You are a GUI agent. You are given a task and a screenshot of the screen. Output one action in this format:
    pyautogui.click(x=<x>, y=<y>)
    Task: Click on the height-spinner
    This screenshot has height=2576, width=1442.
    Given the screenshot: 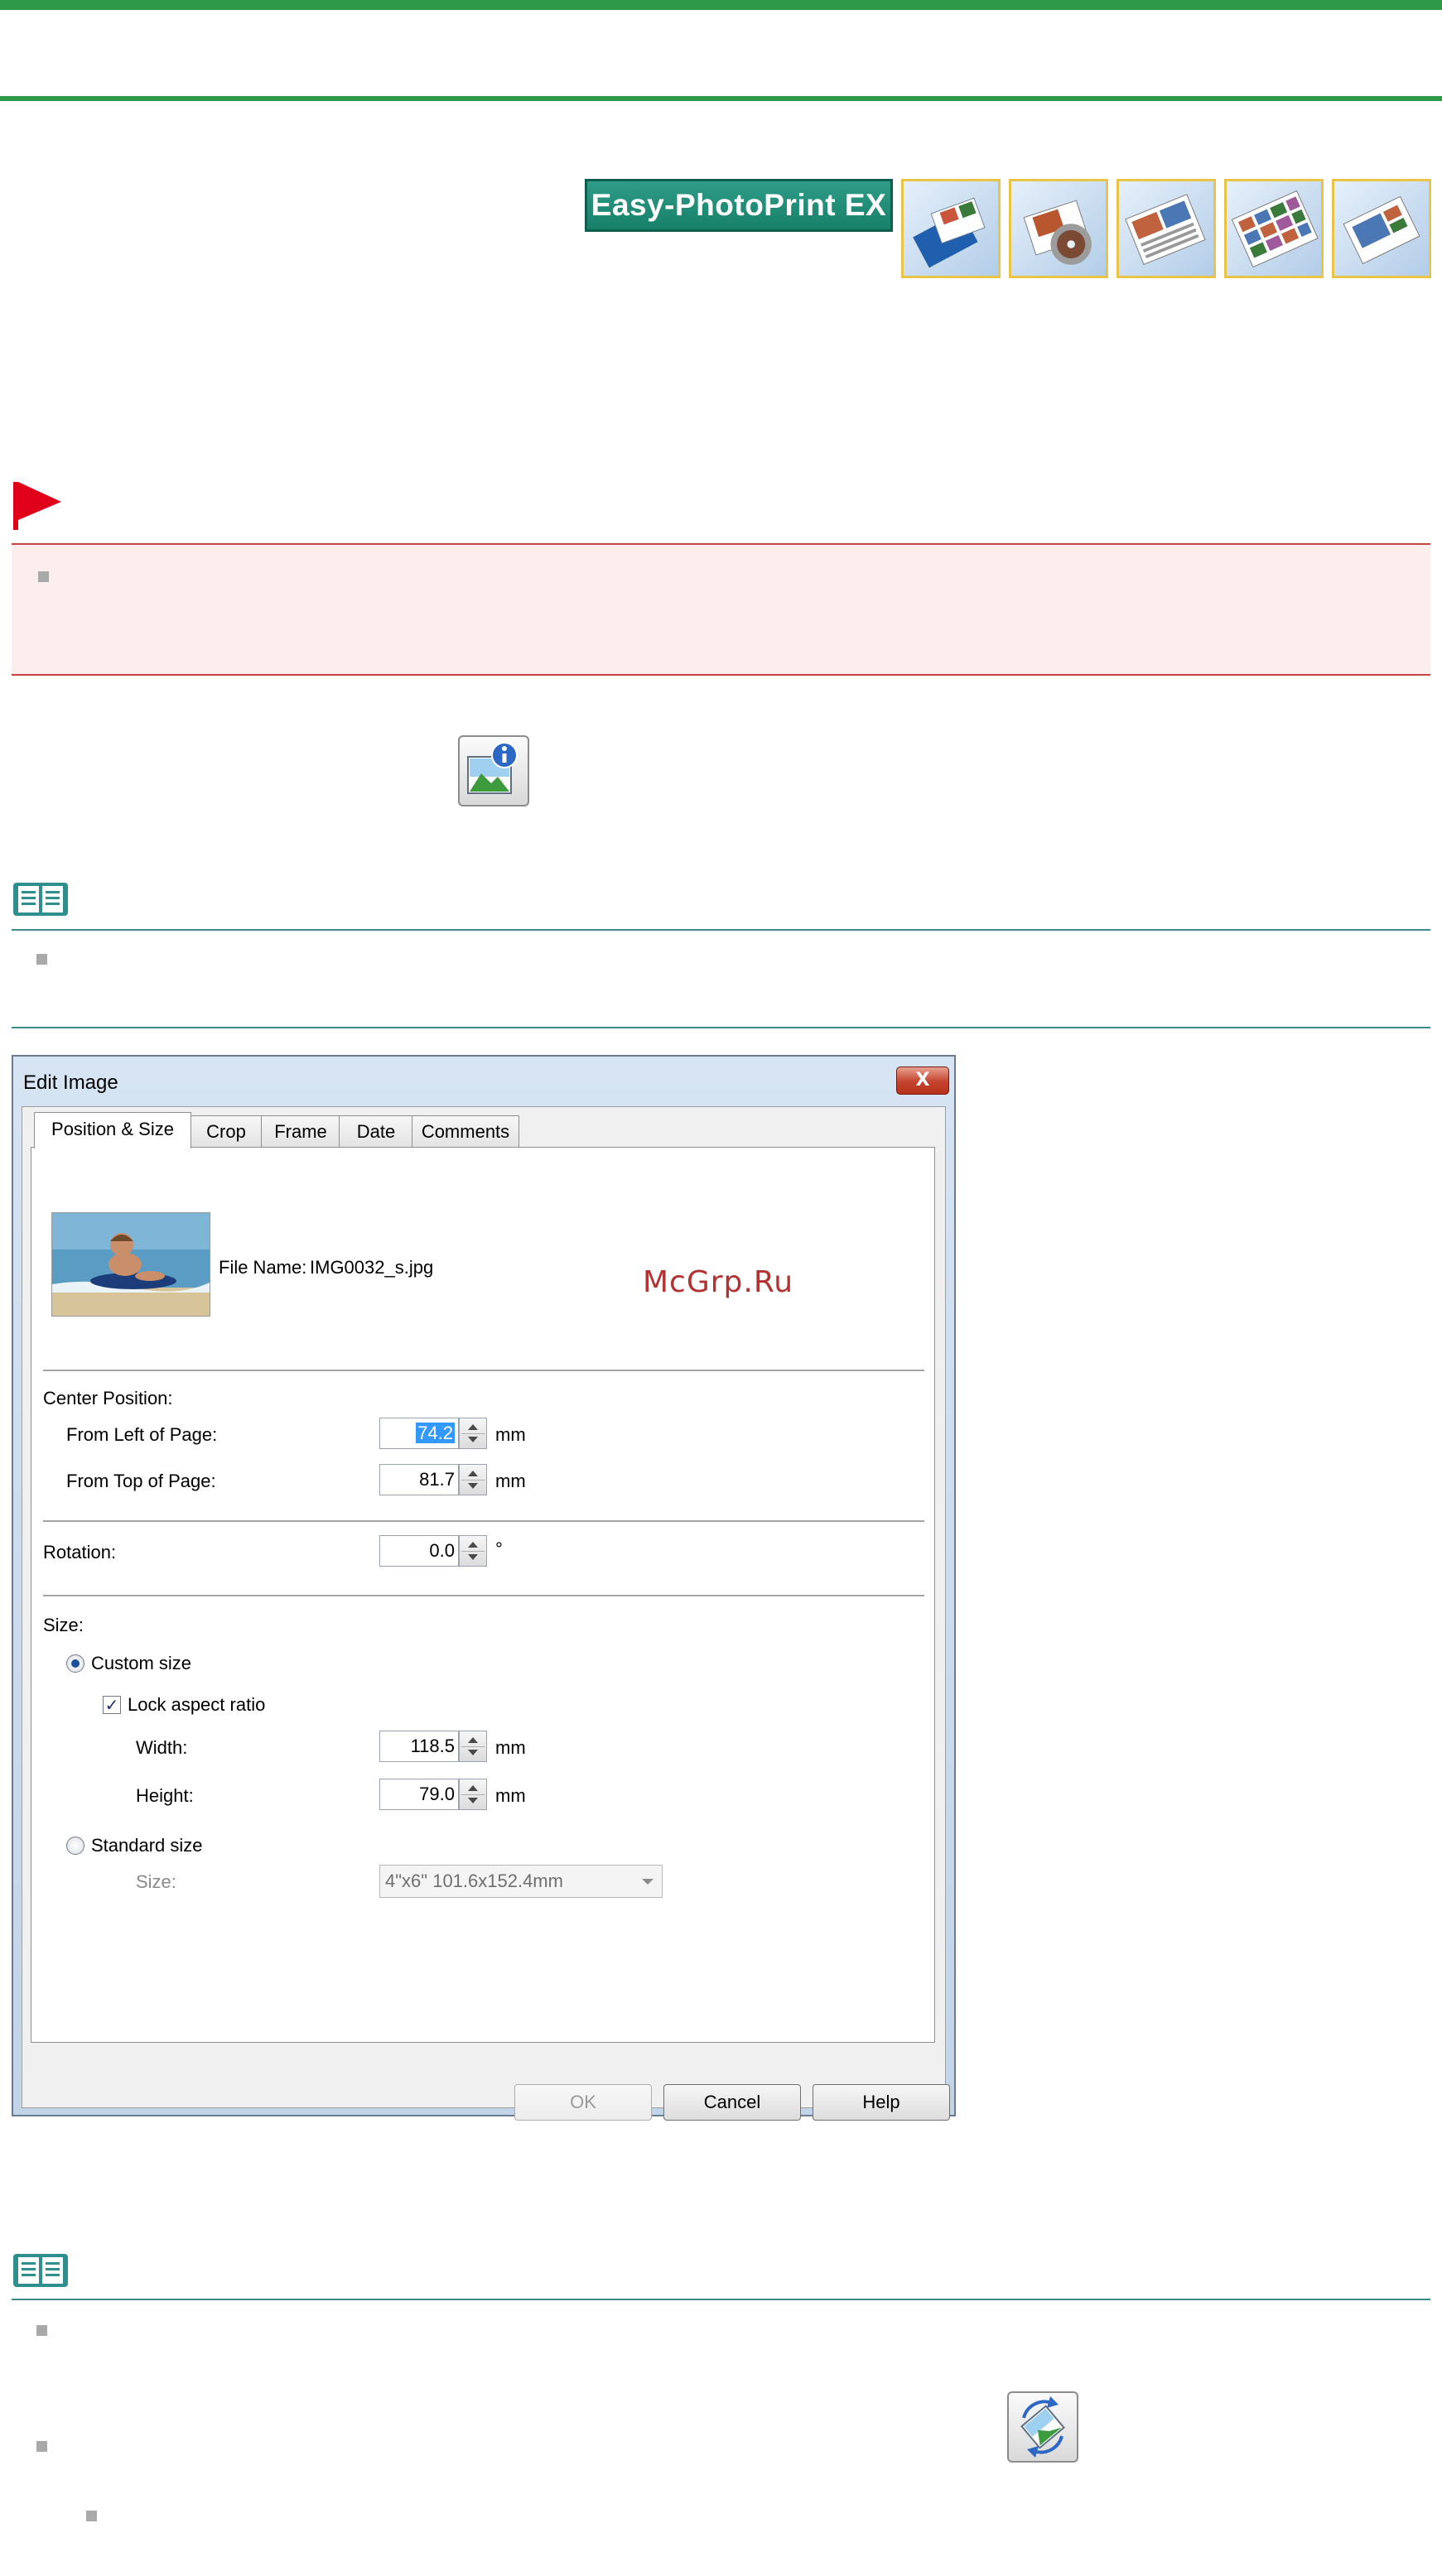 What is the action you would take?
    pyautogui.click(x=473, y=1794)
    